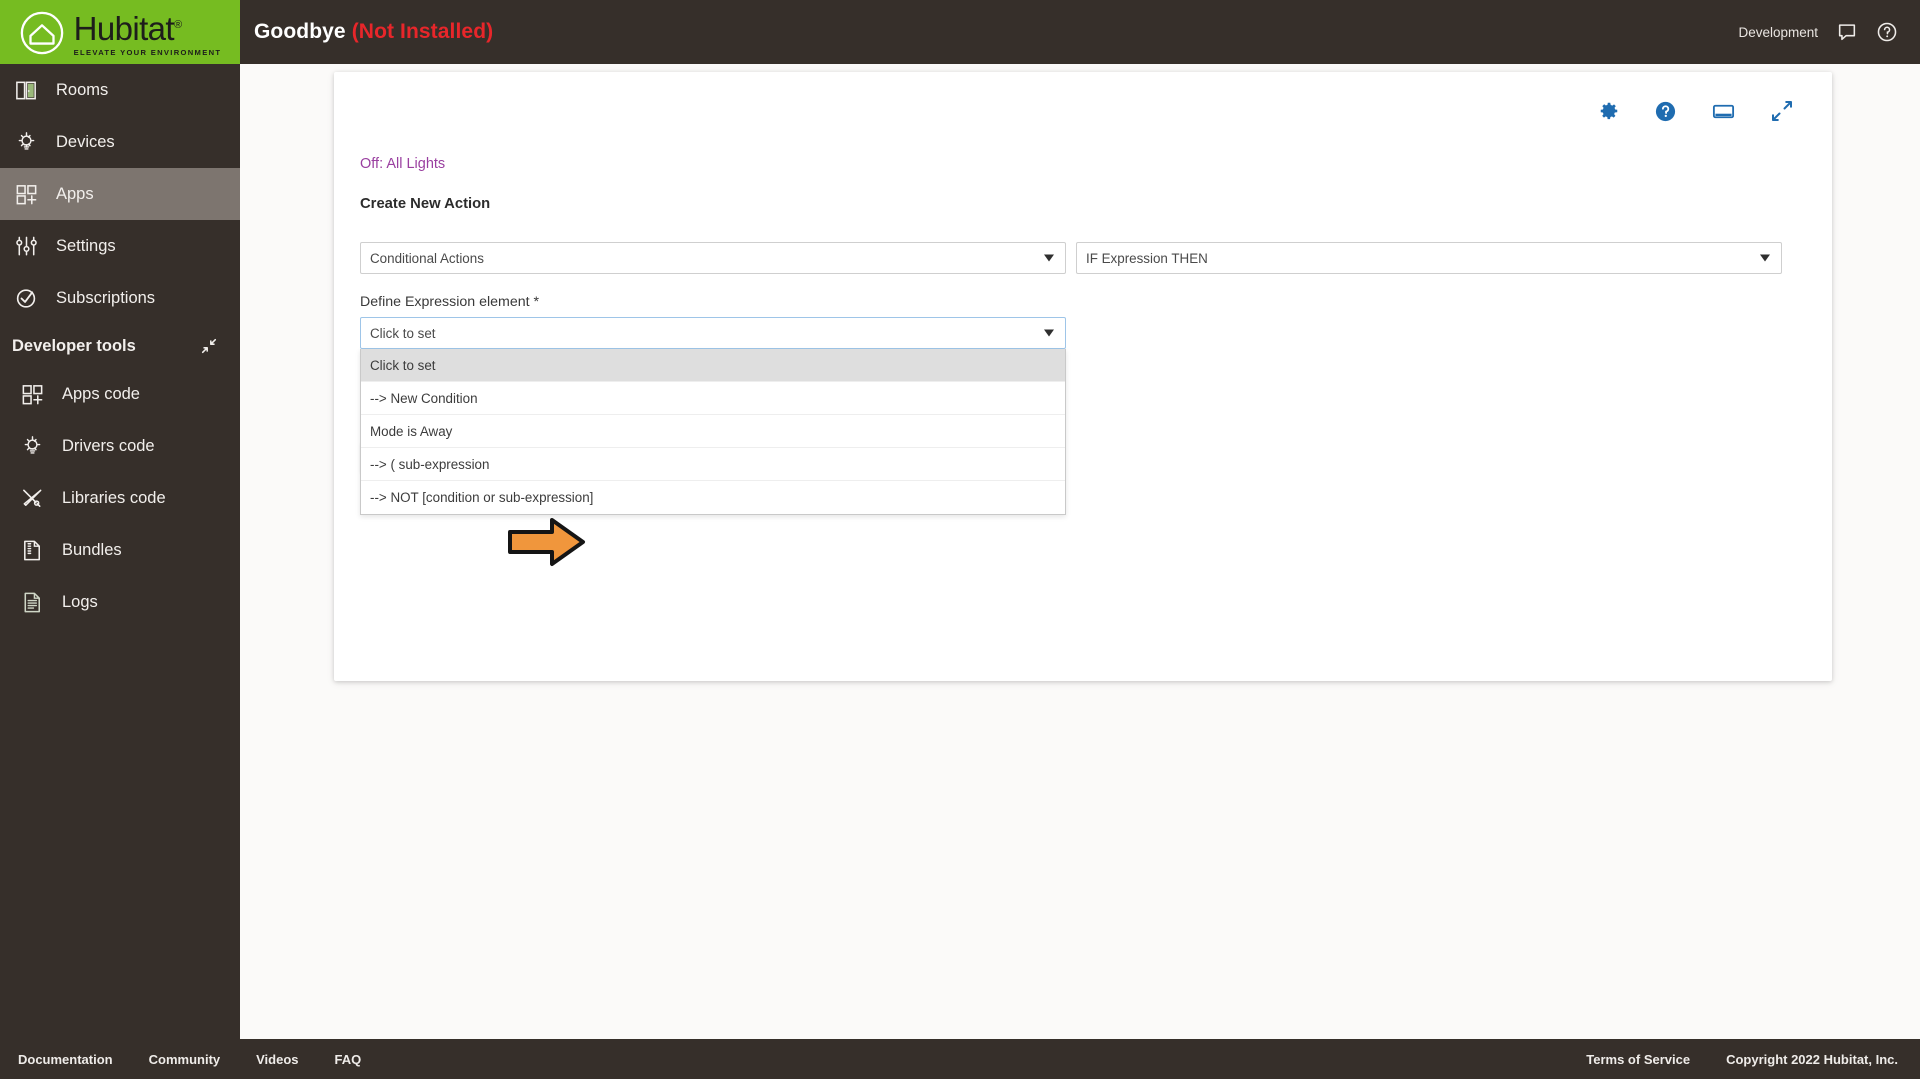  I want to click on sidebar-section-developer-tools: Developer tools, so click(120, 346).